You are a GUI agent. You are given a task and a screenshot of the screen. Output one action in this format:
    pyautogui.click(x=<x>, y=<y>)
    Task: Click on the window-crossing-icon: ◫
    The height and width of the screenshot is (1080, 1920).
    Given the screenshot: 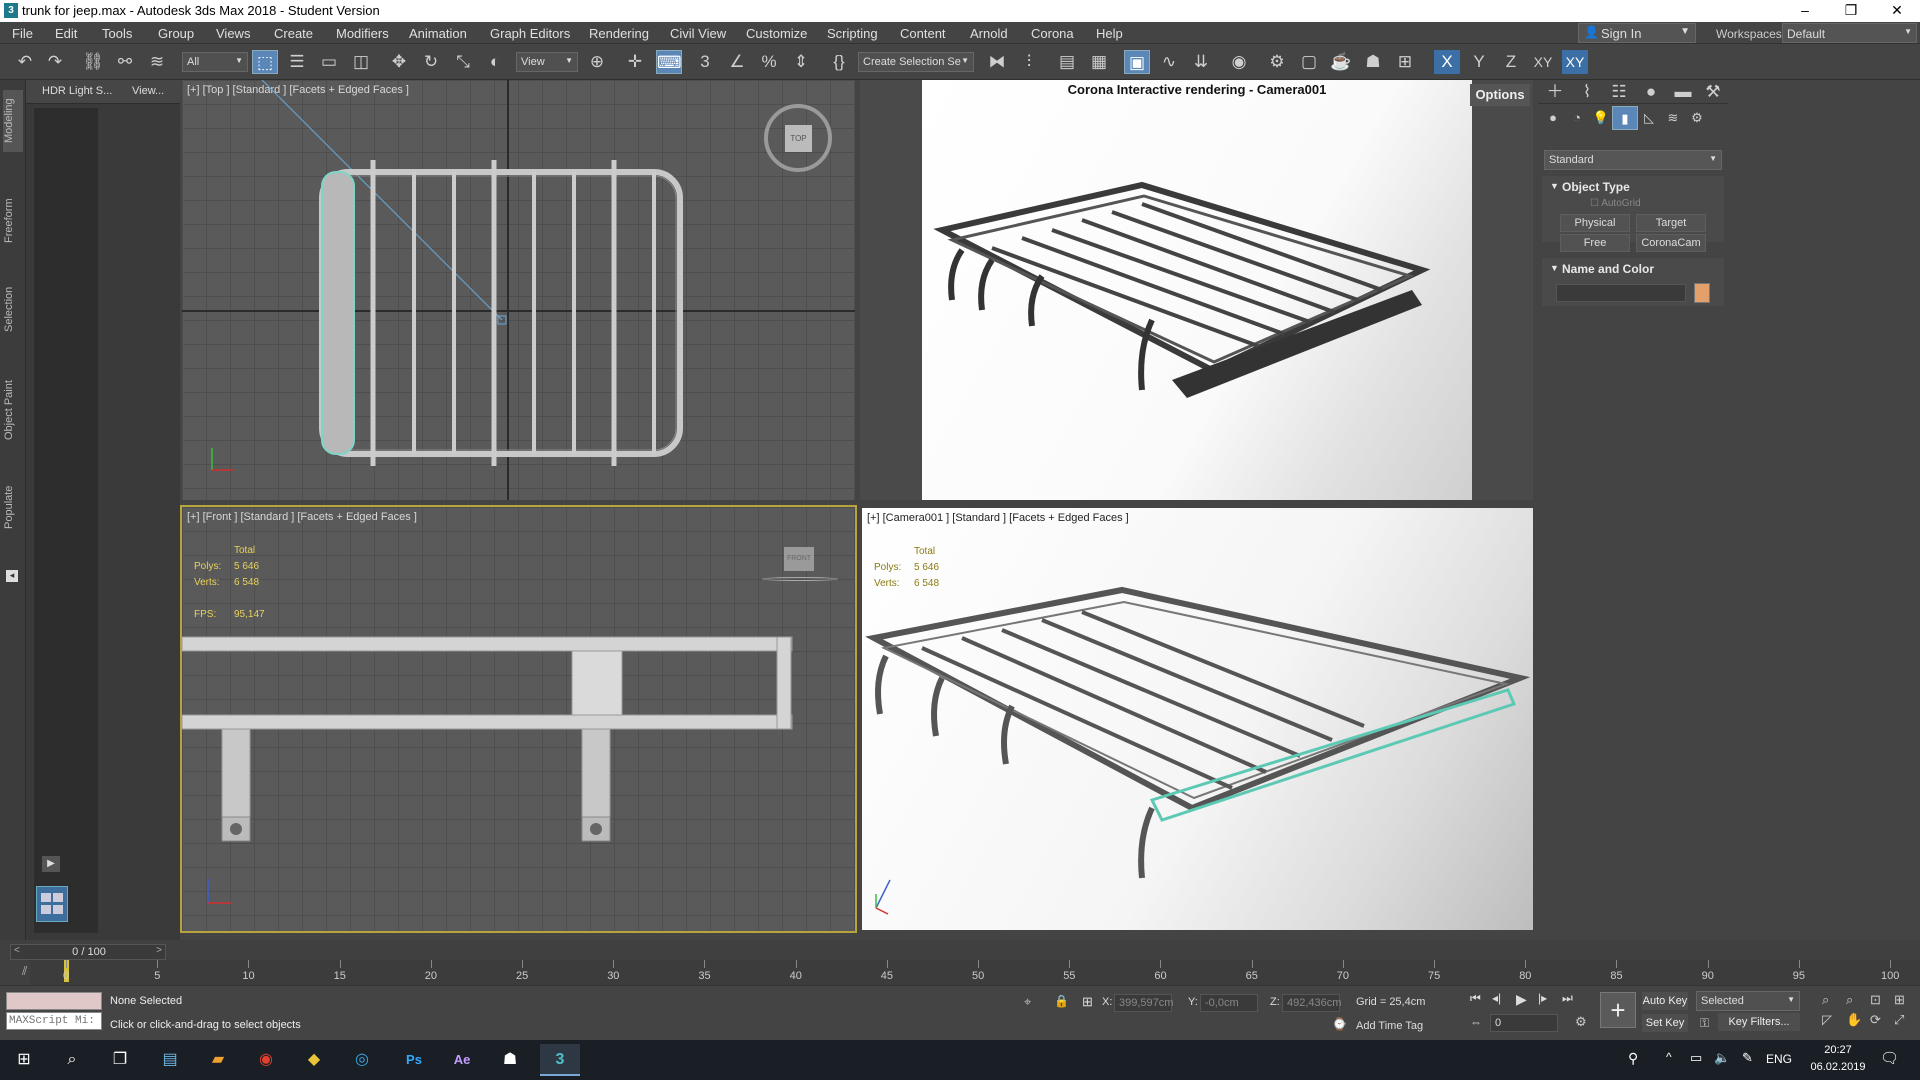 What is the action you would take?
    pyautogui.click(x=361, y=62)
    